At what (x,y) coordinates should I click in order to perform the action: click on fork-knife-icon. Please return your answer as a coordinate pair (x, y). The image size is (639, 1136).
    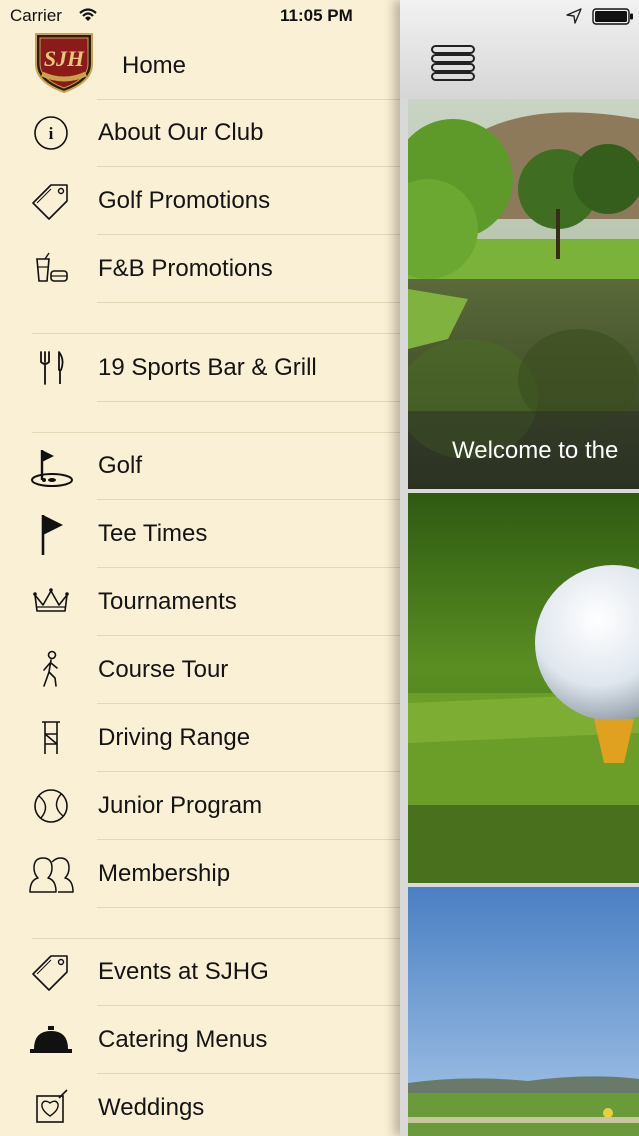
    Looking at the image, I should click on (51, 368).